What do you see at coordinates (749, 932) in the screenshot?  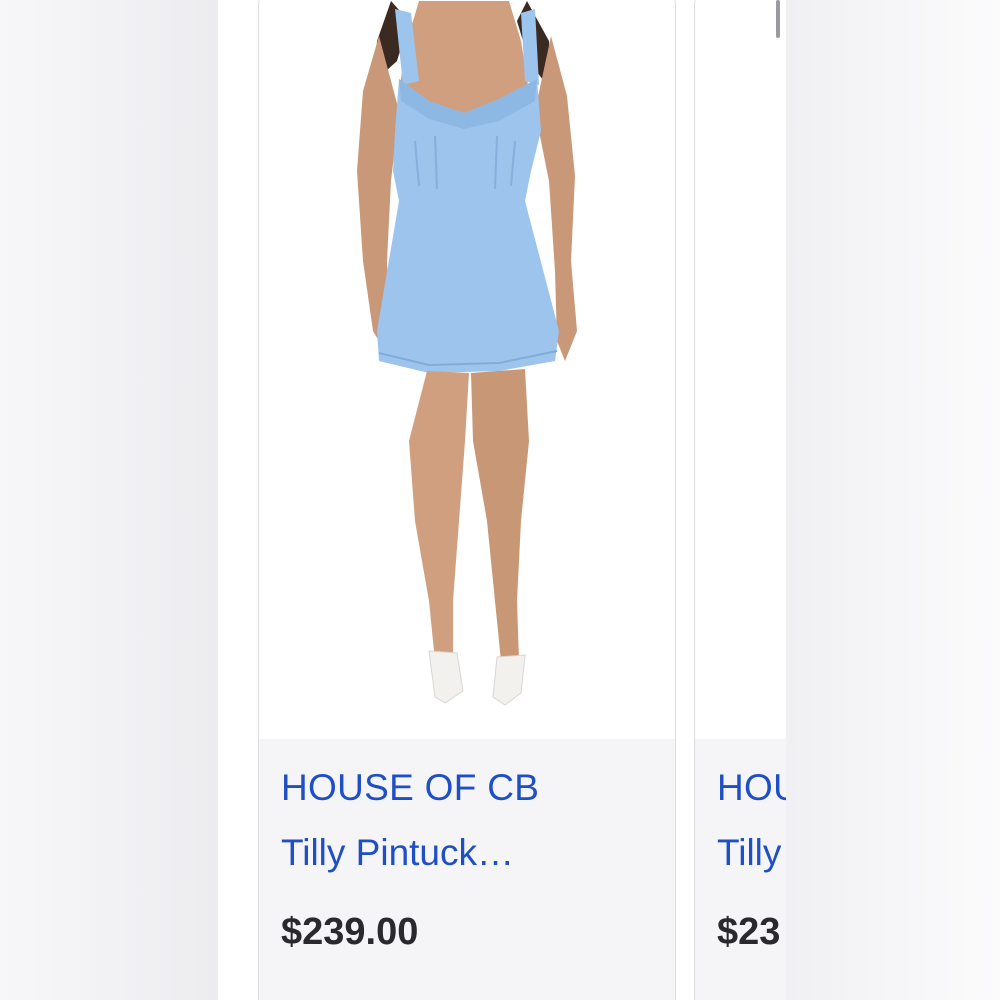 I see `product-price-next: $23` at bounding box center [749, 932].